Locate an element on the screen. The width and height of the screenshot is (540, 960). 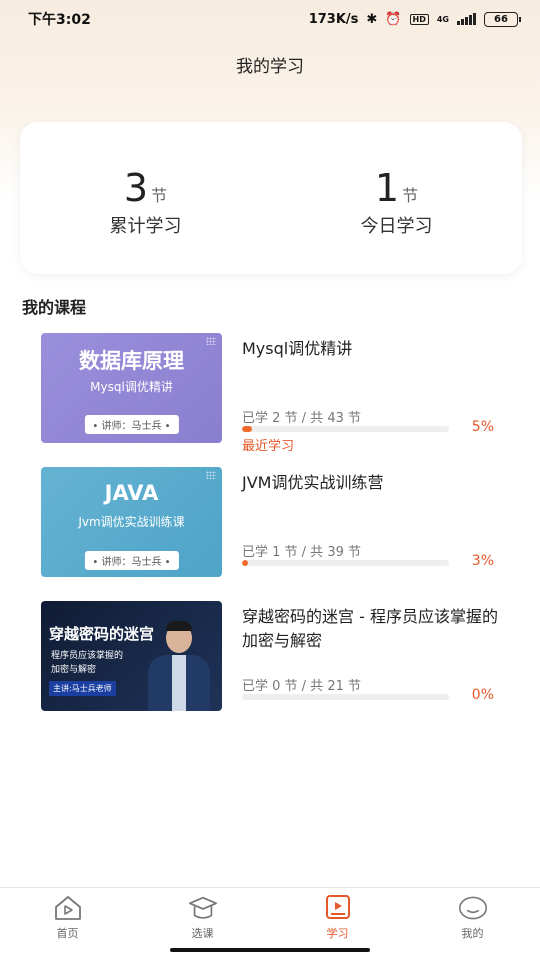
home-play-icon is located at coordinates (68, 908).